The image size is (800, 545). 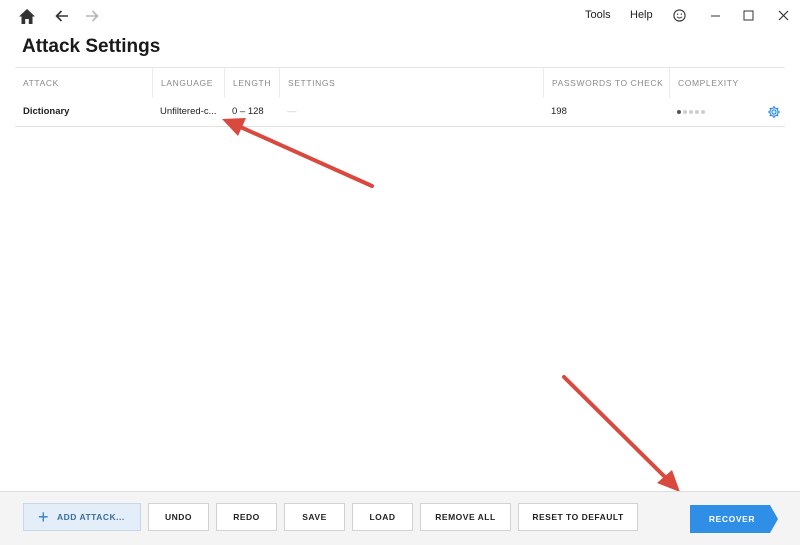 I want to click on gear-icon, so click(x=774, y=112).